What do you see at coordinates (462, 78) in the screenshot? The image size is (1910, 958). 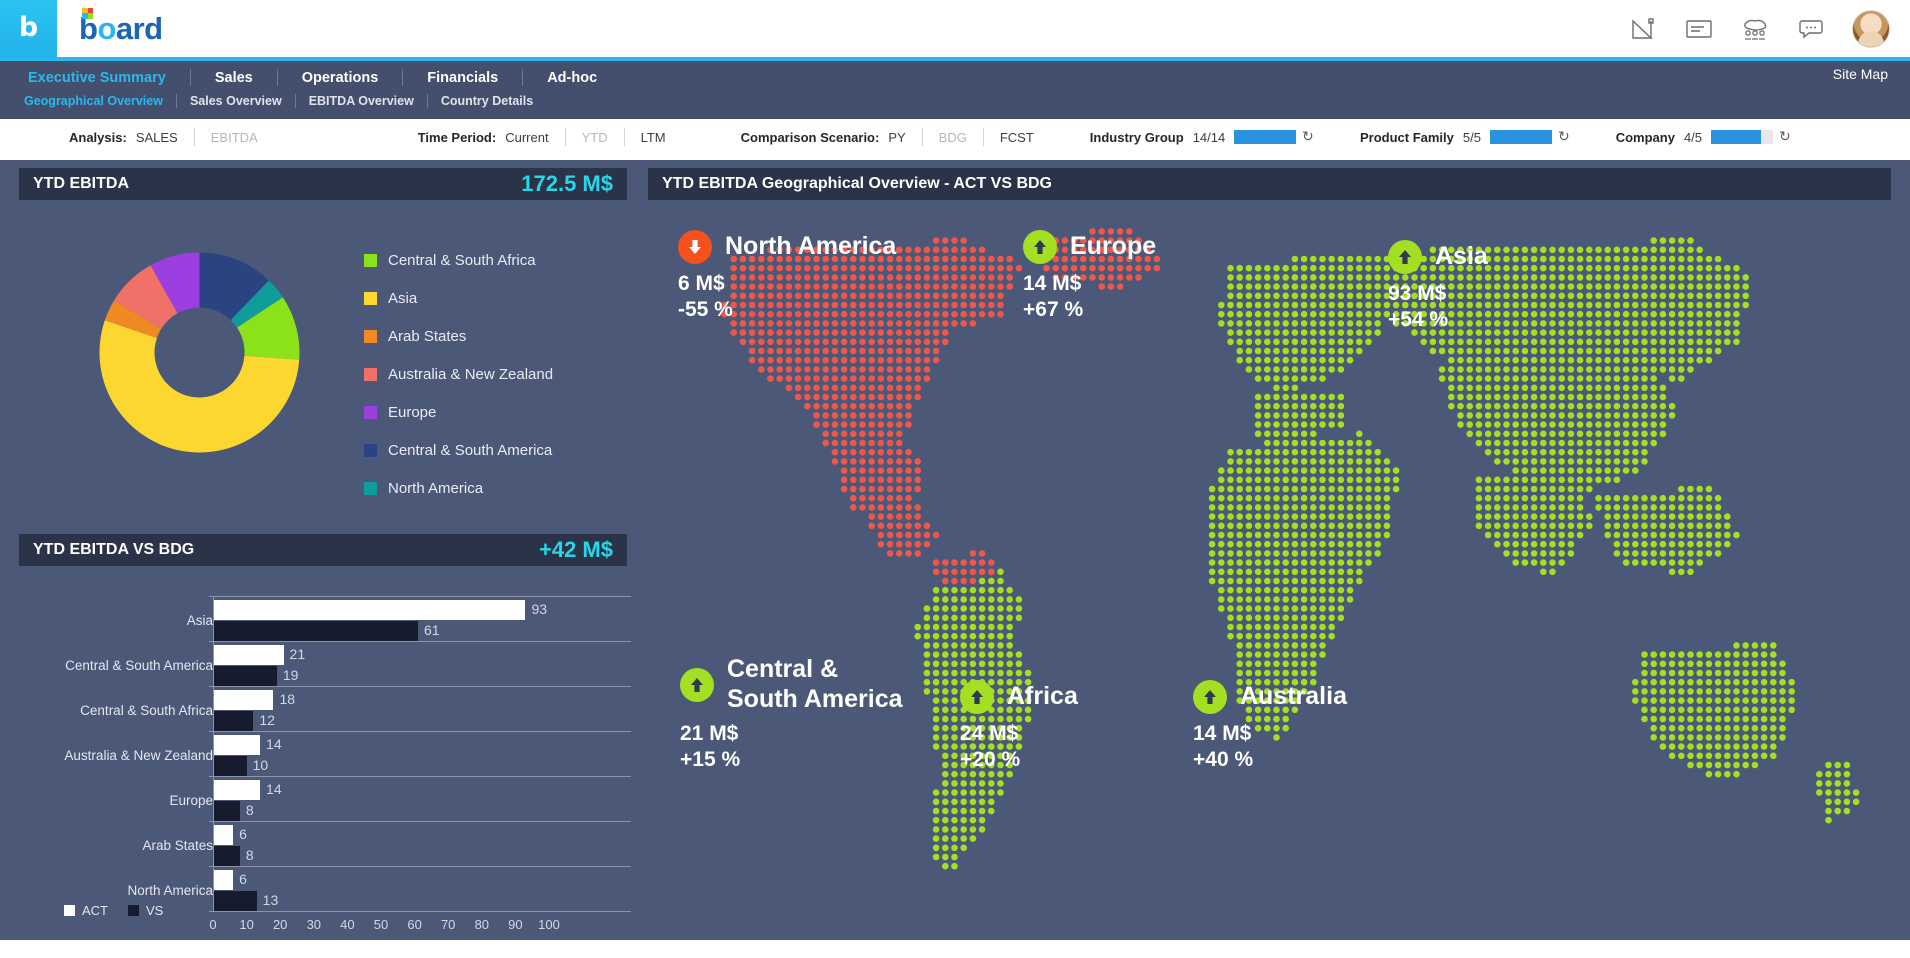 I see `nav-item-financials: Financials` at bounding box center [462, 78].